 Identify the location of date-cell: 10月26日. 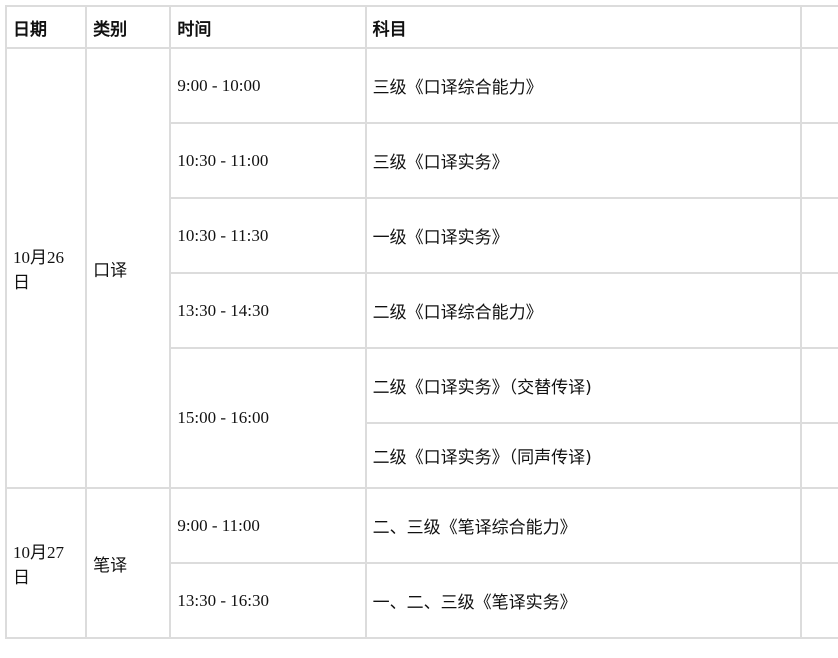
(46, 268).